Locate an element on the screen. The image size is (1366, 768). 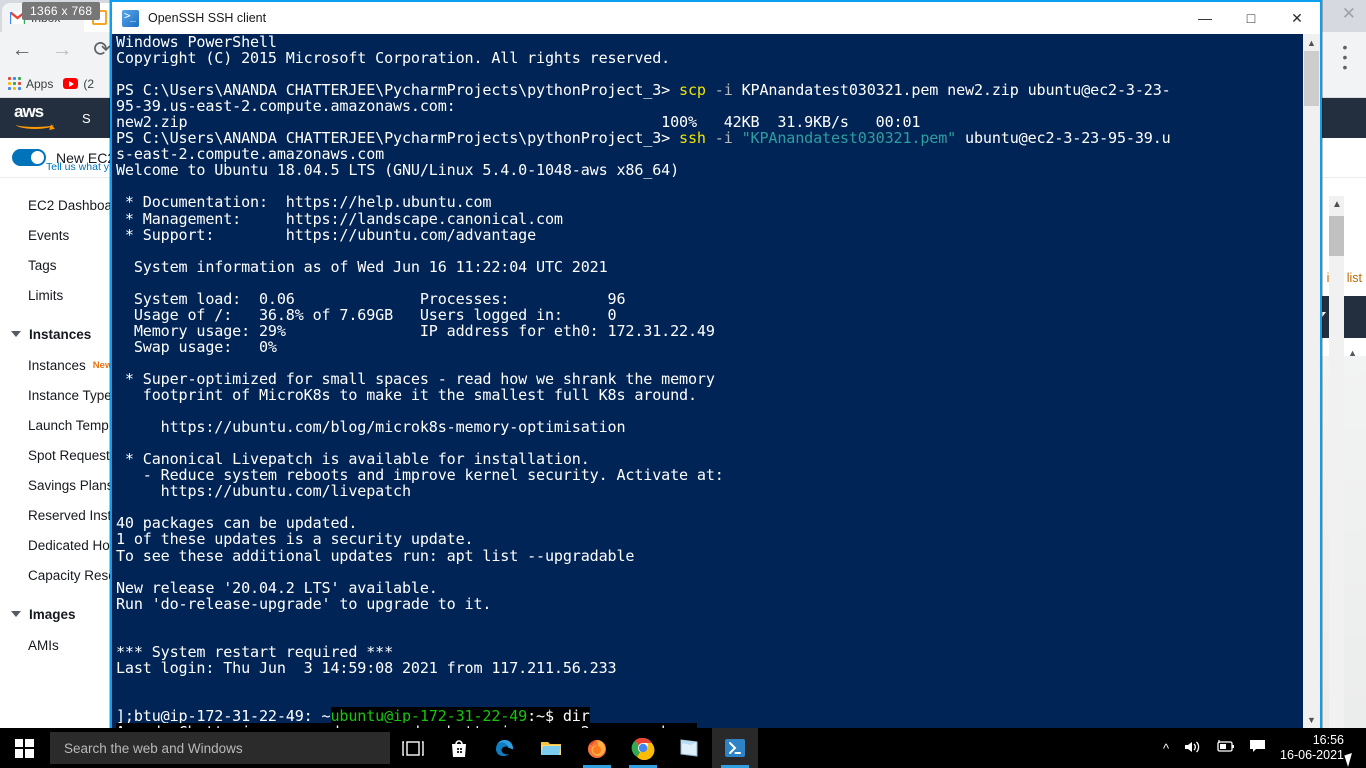
scroll-up-arrow: ▲ is located at coordinates (1337, 204).